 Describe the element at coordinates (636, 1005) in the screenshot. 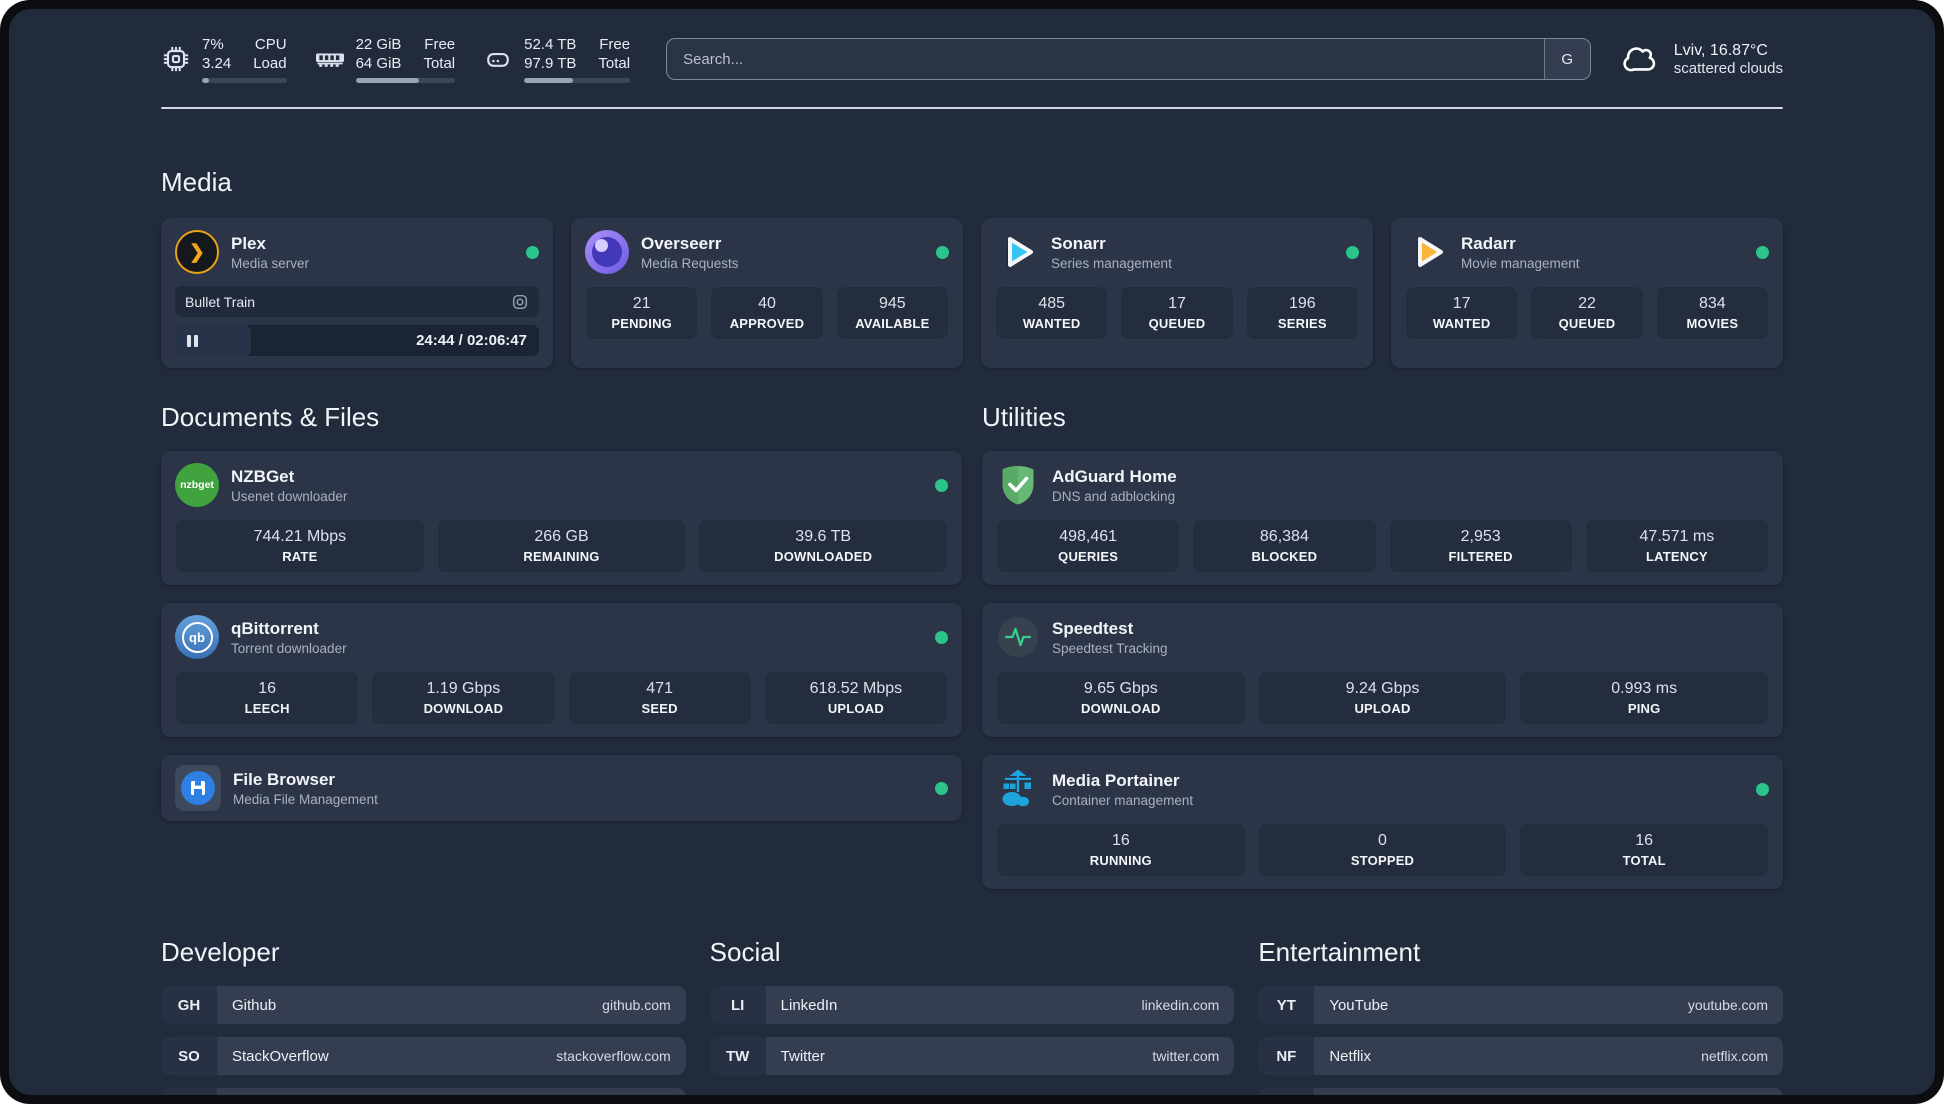

I see `bookmark-url: github.com` at that location.